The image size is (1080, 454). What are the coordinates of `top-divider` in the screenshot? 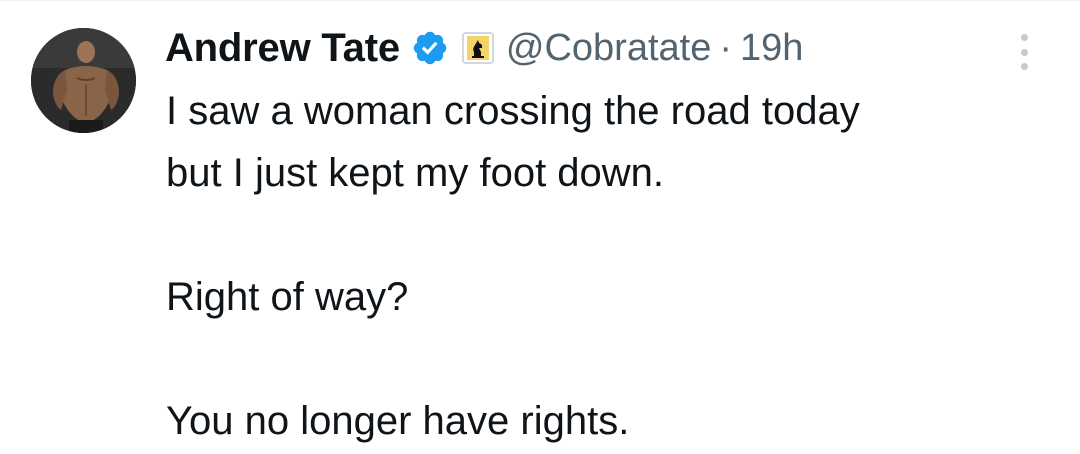 It's located at (540, 0).